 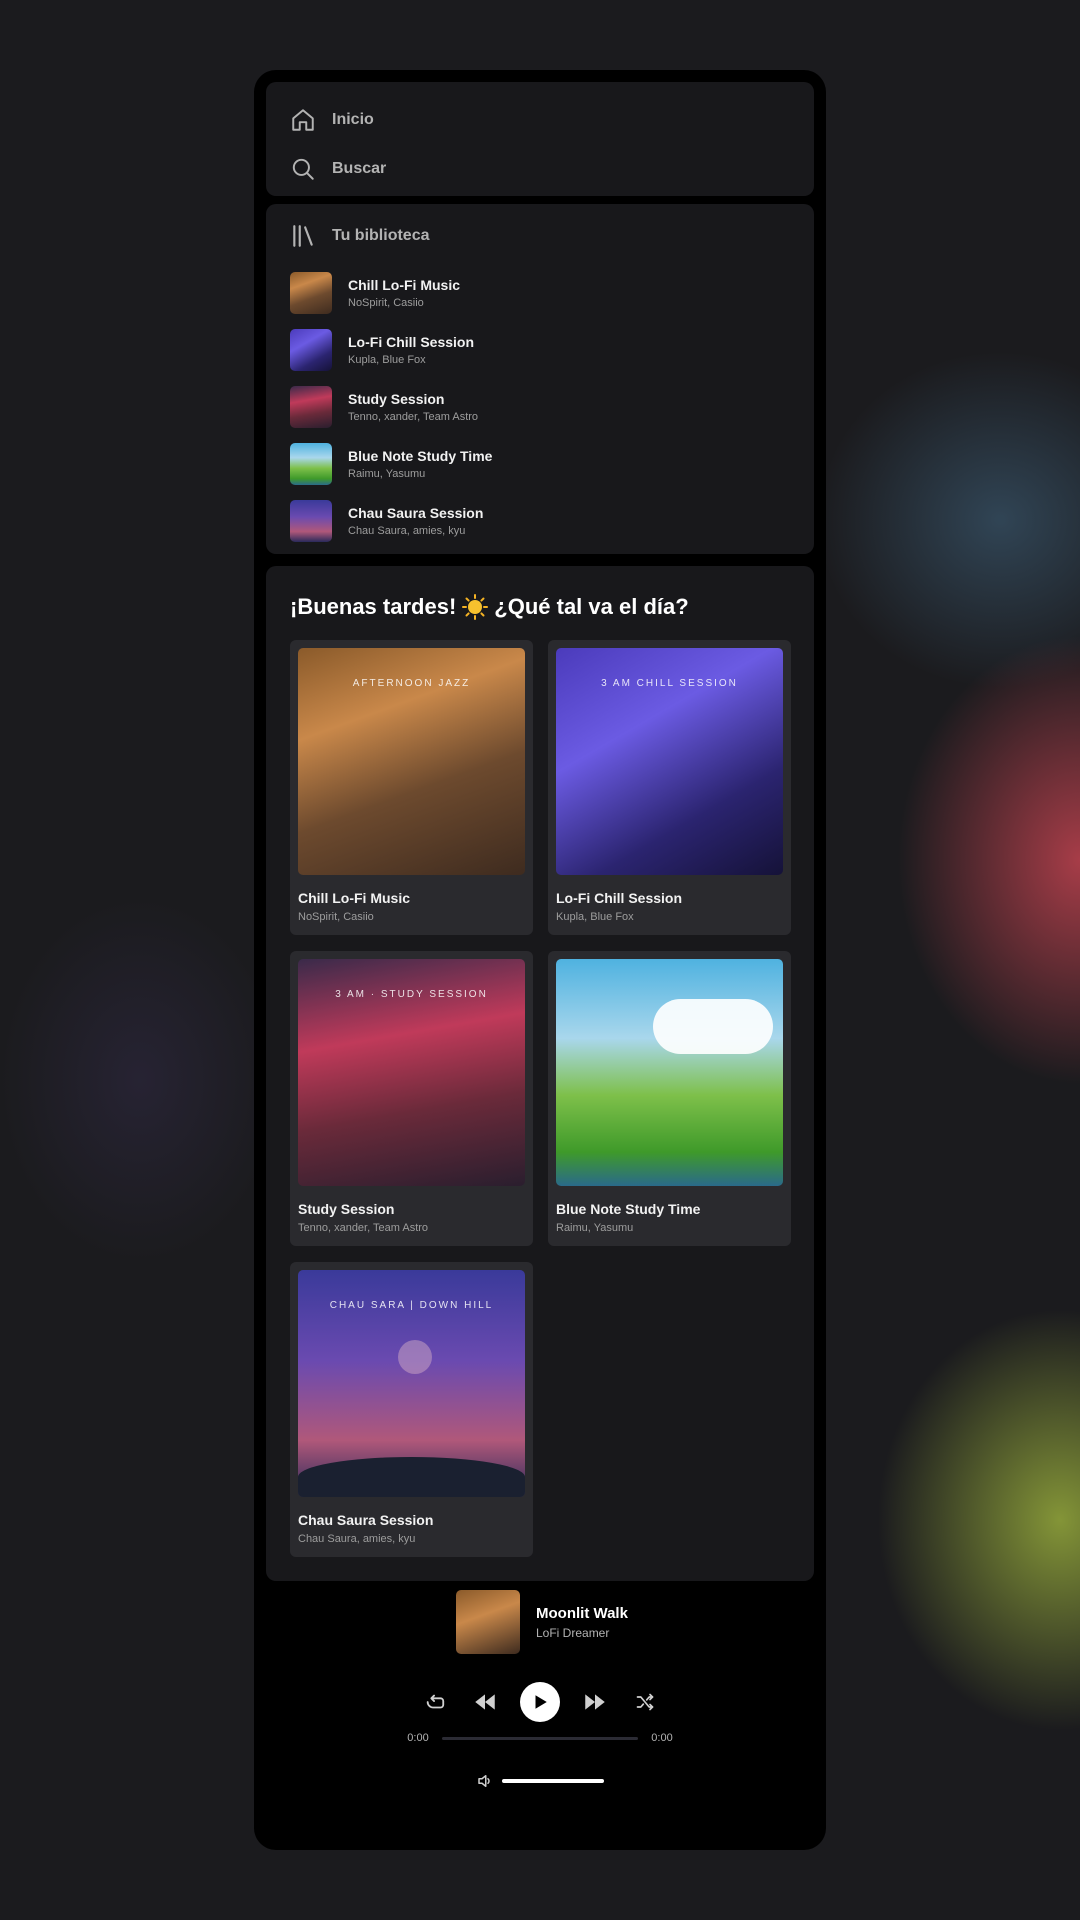 I want to click on library-item: Lo-Fi Chill Session Kupla, Blue Fox, so click(x=540, y=349).